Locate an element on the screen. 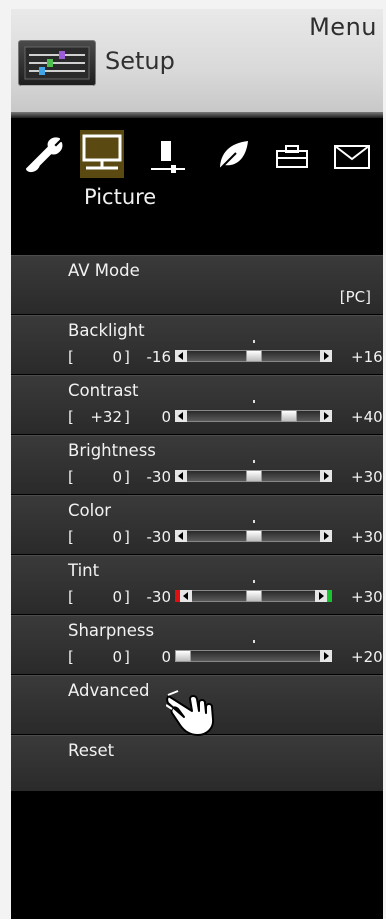  toolbox-icon is located at coordinates (292, 159).